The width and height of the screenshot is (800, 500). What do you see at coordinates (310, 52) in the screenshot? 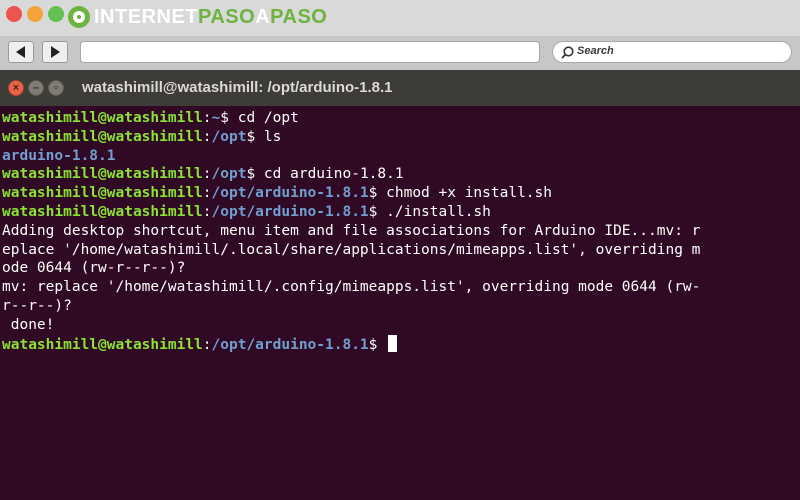
I see `address-bar` at bounding box center [310, 52].